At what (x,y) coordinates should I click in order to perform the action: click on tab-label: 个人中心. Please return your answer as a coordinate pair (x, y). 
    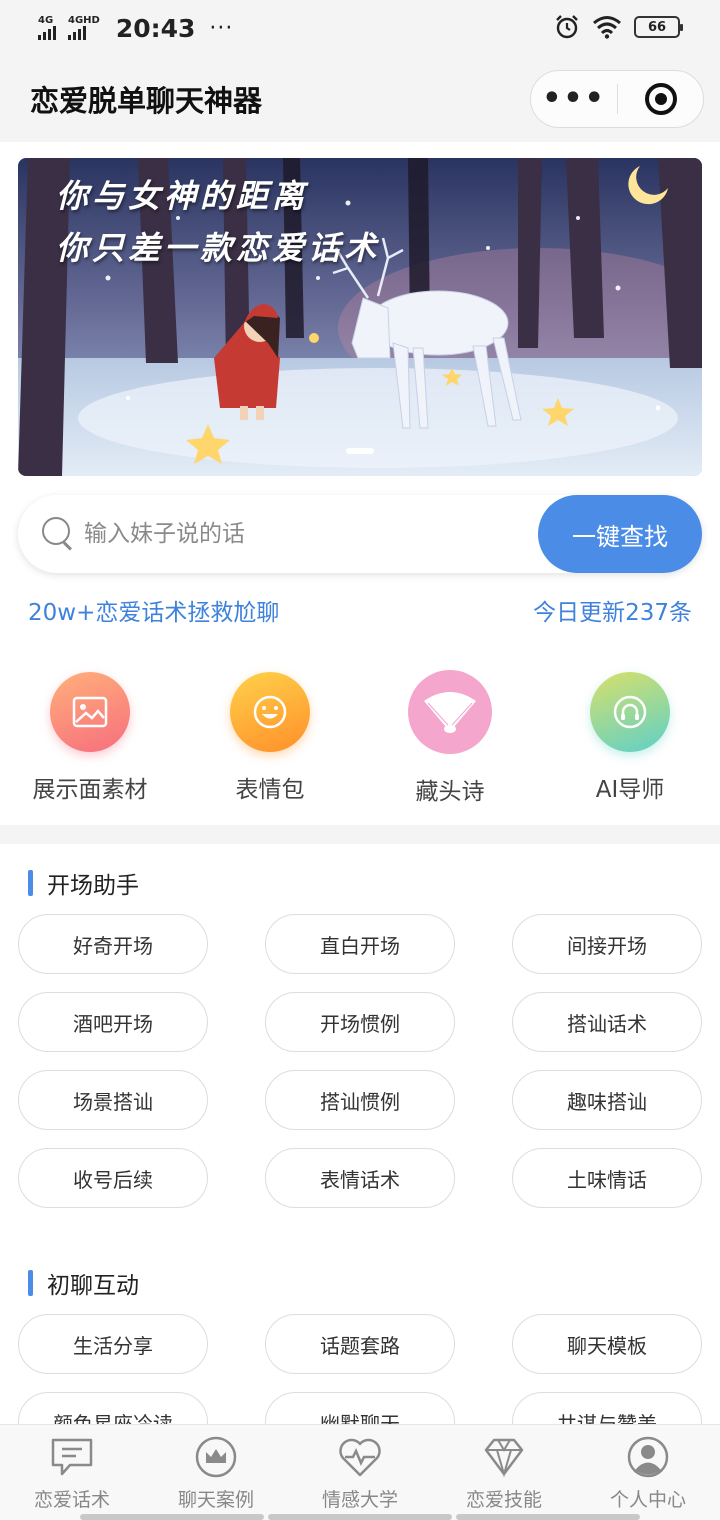
    Looking at the image, I should click on (647, 1500).